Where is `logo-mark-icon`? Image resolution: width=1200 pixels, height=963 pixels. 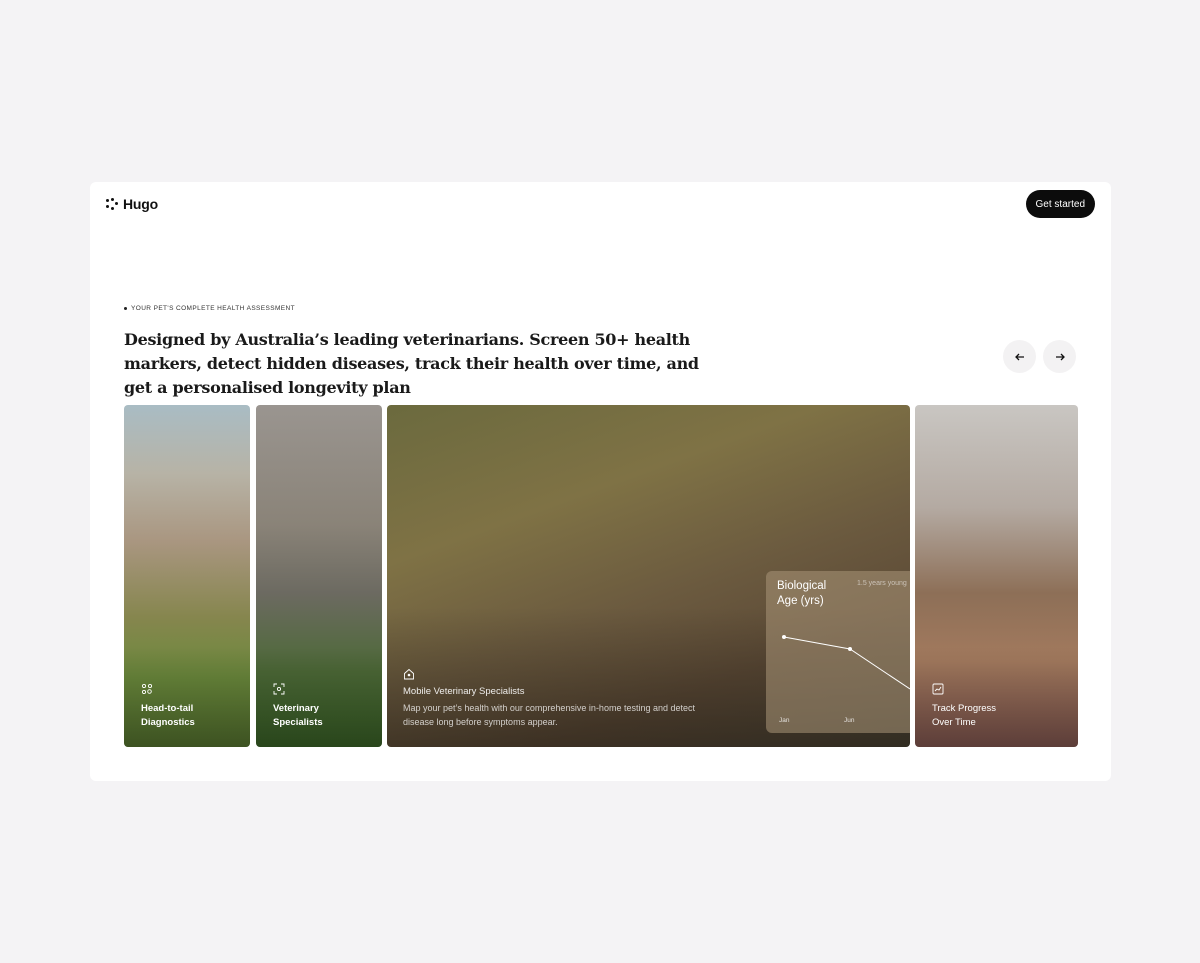
logo-mark-icon is located at coordinates (112, 204).